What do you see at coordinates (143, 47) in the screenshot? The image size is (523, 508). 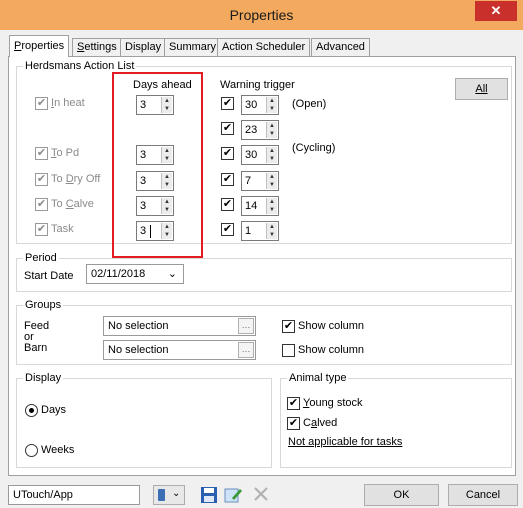 I see `tab-display: Display` at bounding box center [143, 47].